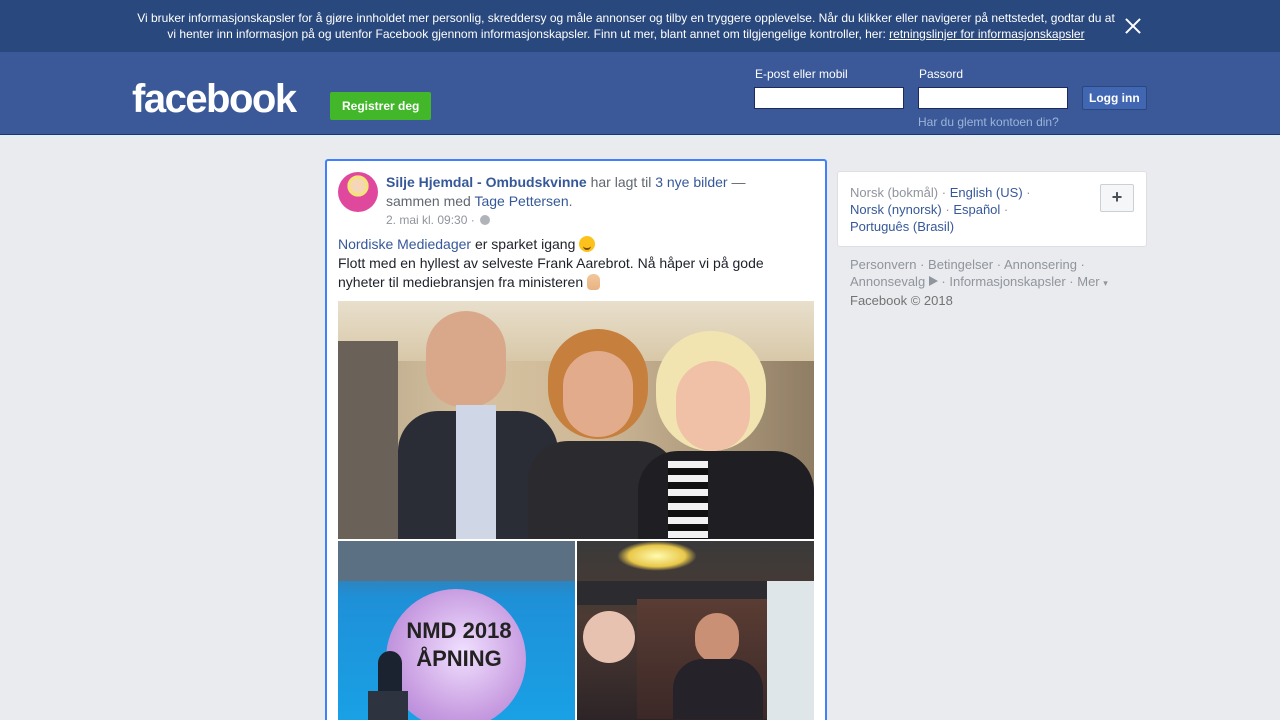  What do you see at coordinates (1088, 281) in the screenshot?
I see `footer-more-label: Mer` at bounding box center [1088, 281].